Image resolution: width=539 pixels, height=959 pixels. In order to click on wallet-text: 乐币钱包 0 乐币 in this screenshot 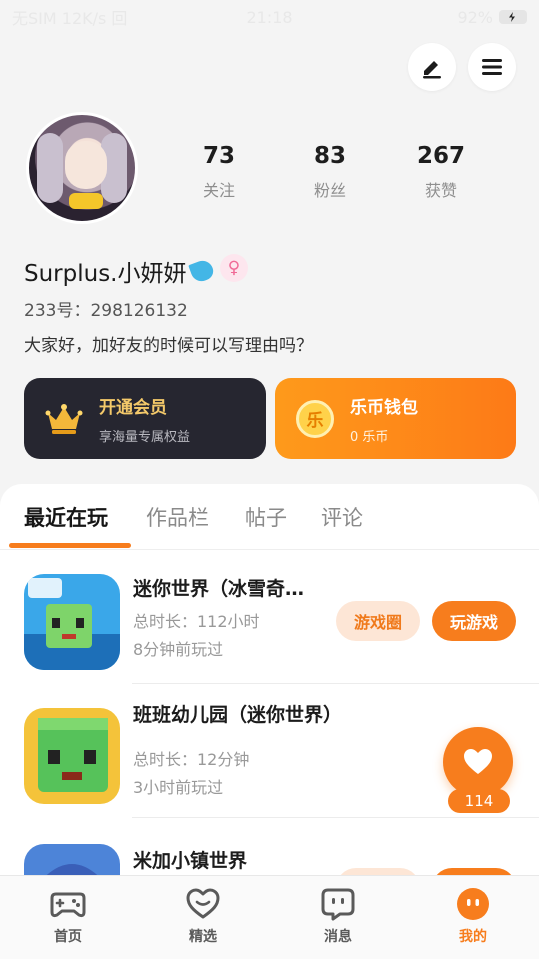, I will do `click(384, 419)`.